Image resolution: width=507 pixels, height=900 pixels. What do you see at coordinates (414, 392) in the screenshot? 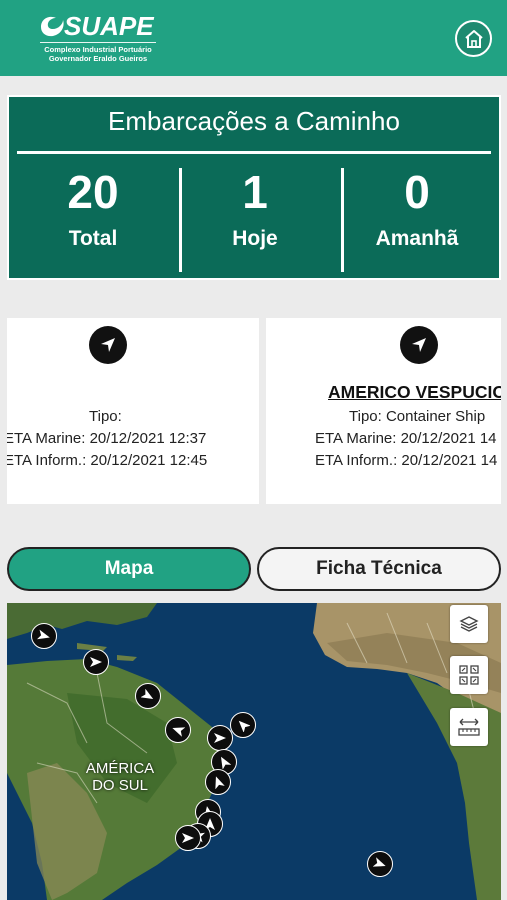
I see `vessel-name: AMERICO VESPUCIO` at bounding box center [414, 392].